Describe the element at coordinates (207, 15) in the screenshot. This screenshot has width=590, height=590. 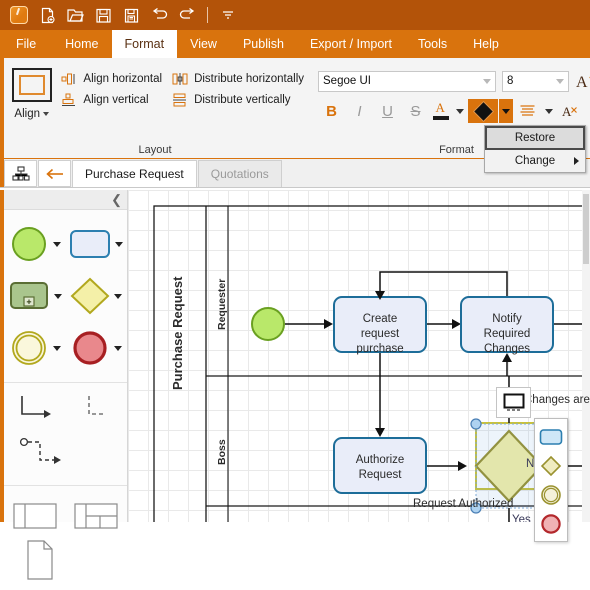
I see `toolbar-divider` at that location.